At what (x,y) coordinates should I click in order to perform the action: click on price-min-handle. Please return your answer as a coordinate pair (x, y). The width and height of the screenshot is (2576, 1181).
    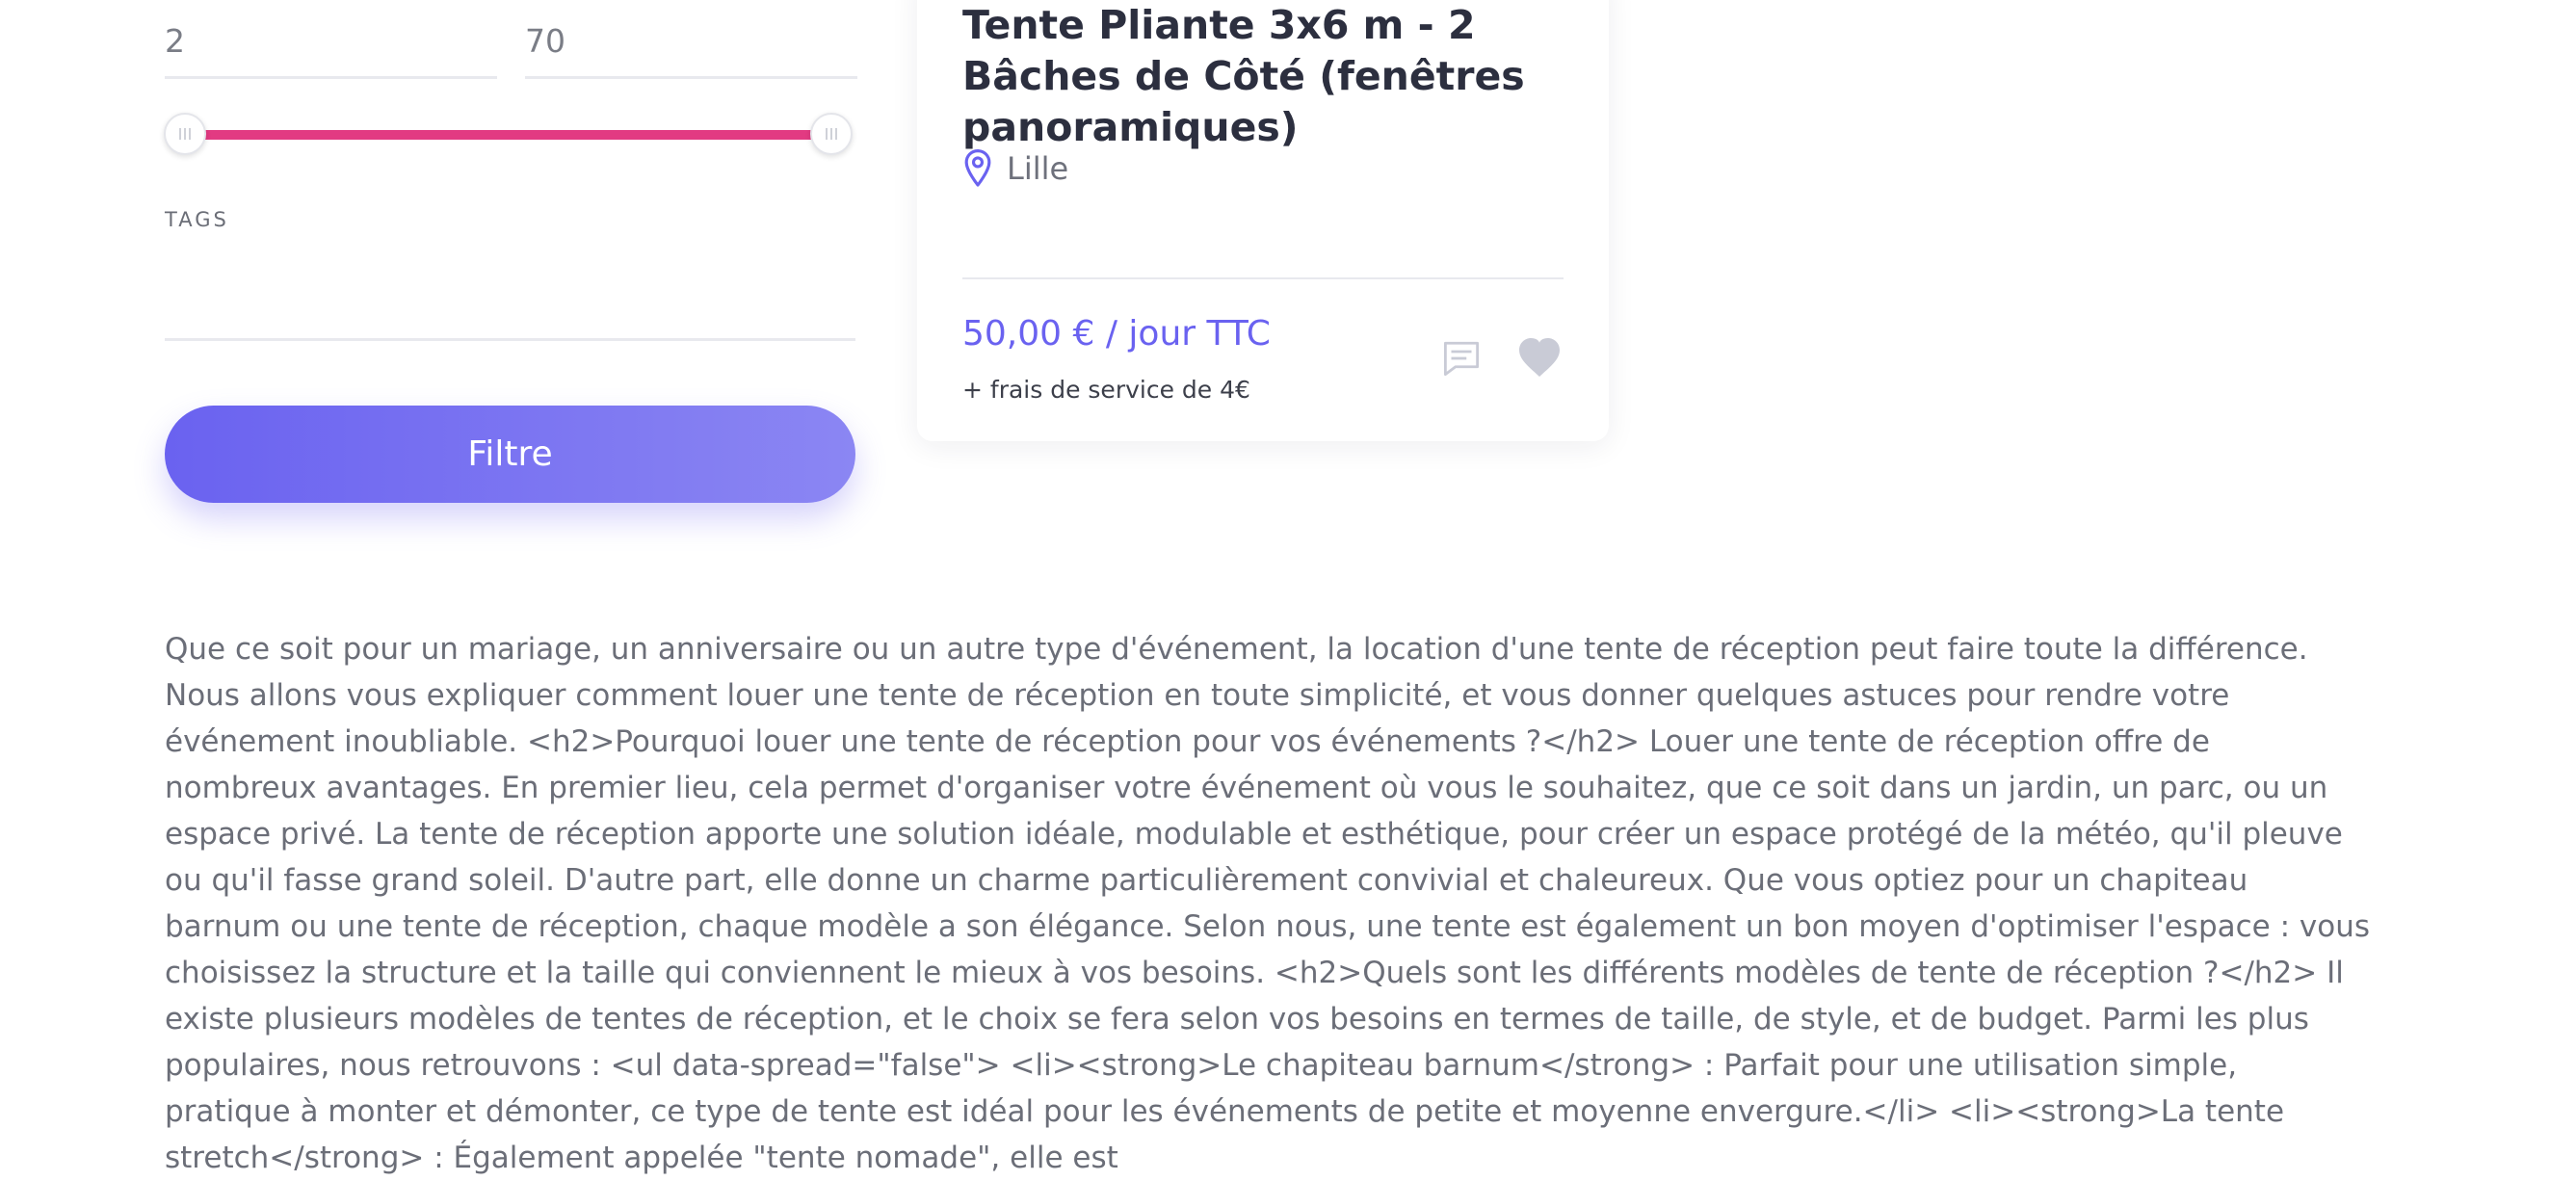
    Looking at the image, I should click on (185, 134).